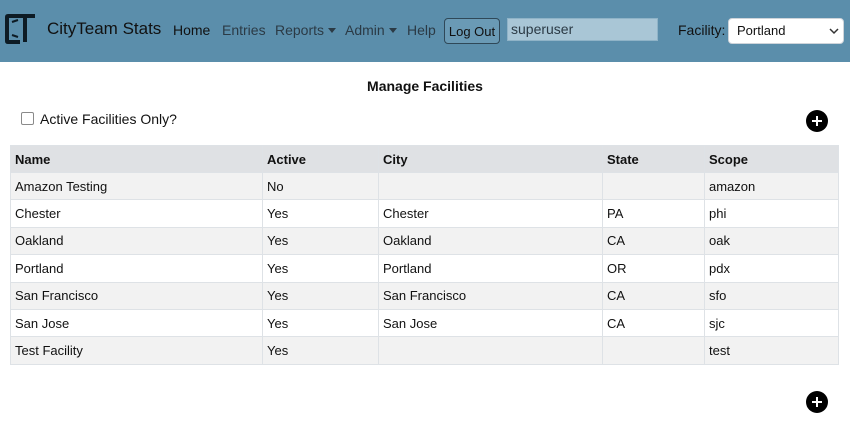  Describe the element at coordinates (771, 186) in the screenshot. I see `cell-scope: amazon` at that location.